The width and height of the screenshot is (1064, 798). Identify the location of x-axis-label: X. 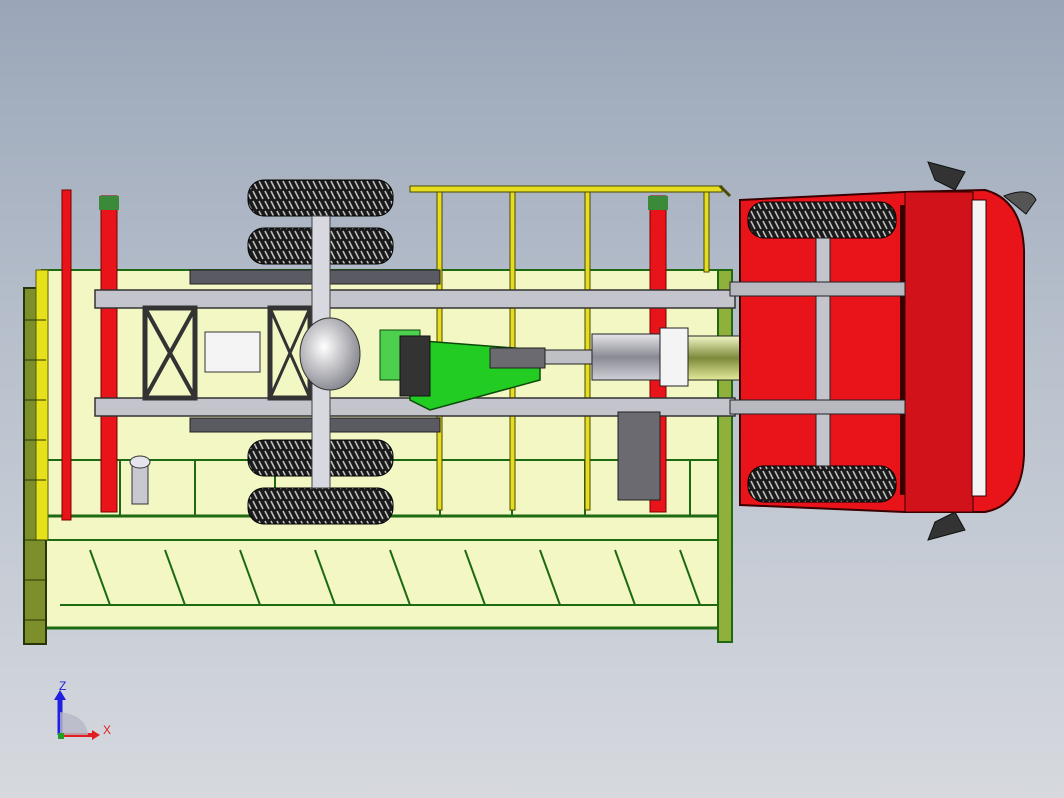
(107, 730).